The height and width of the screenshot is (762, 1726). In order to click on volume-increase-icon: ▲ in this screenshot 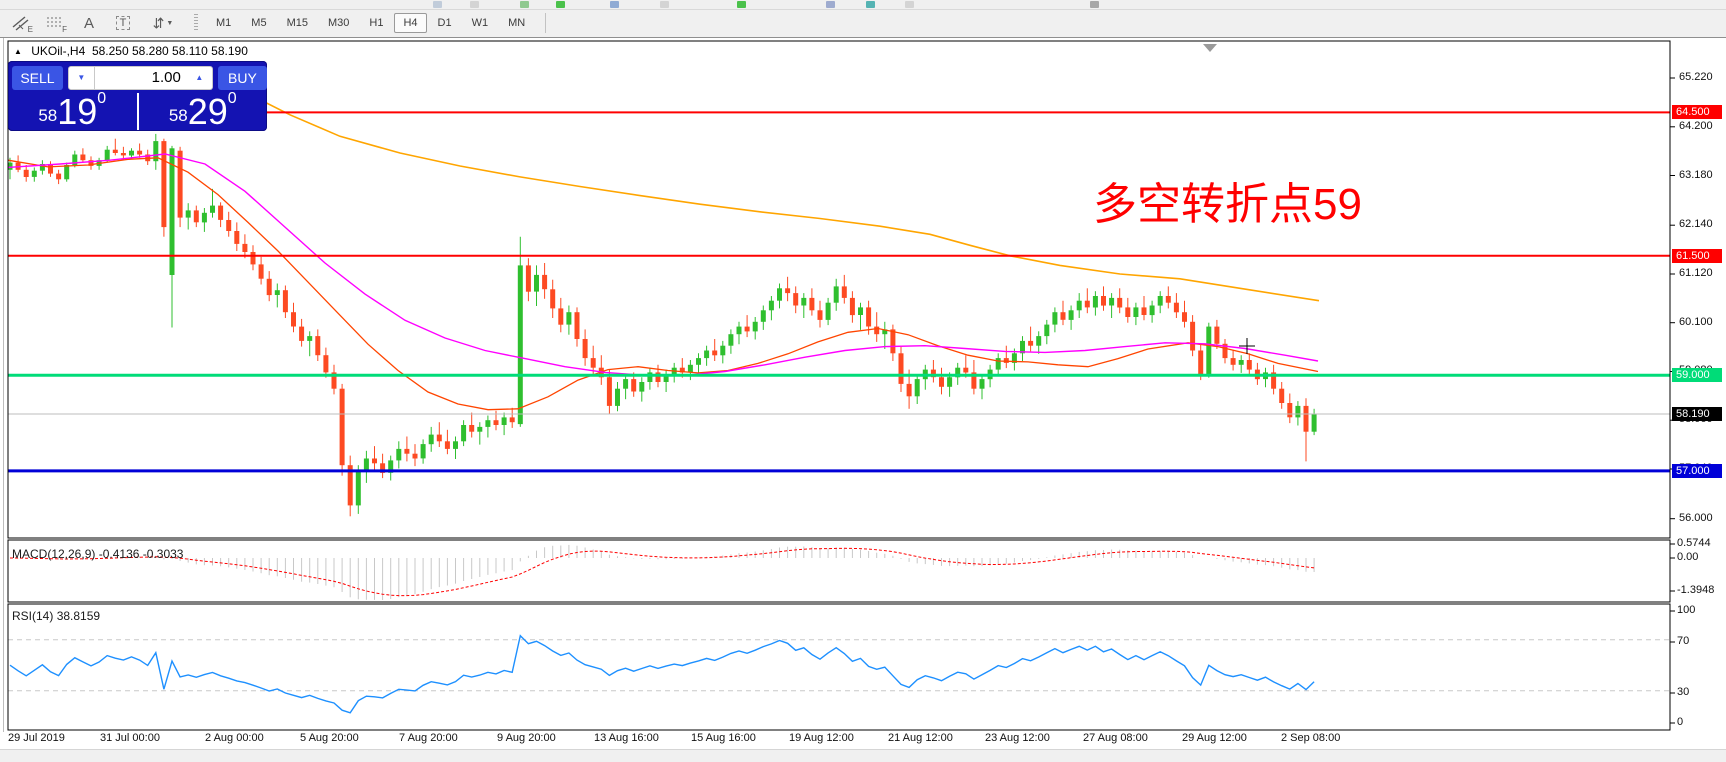, I will do `click(199, 77)`.